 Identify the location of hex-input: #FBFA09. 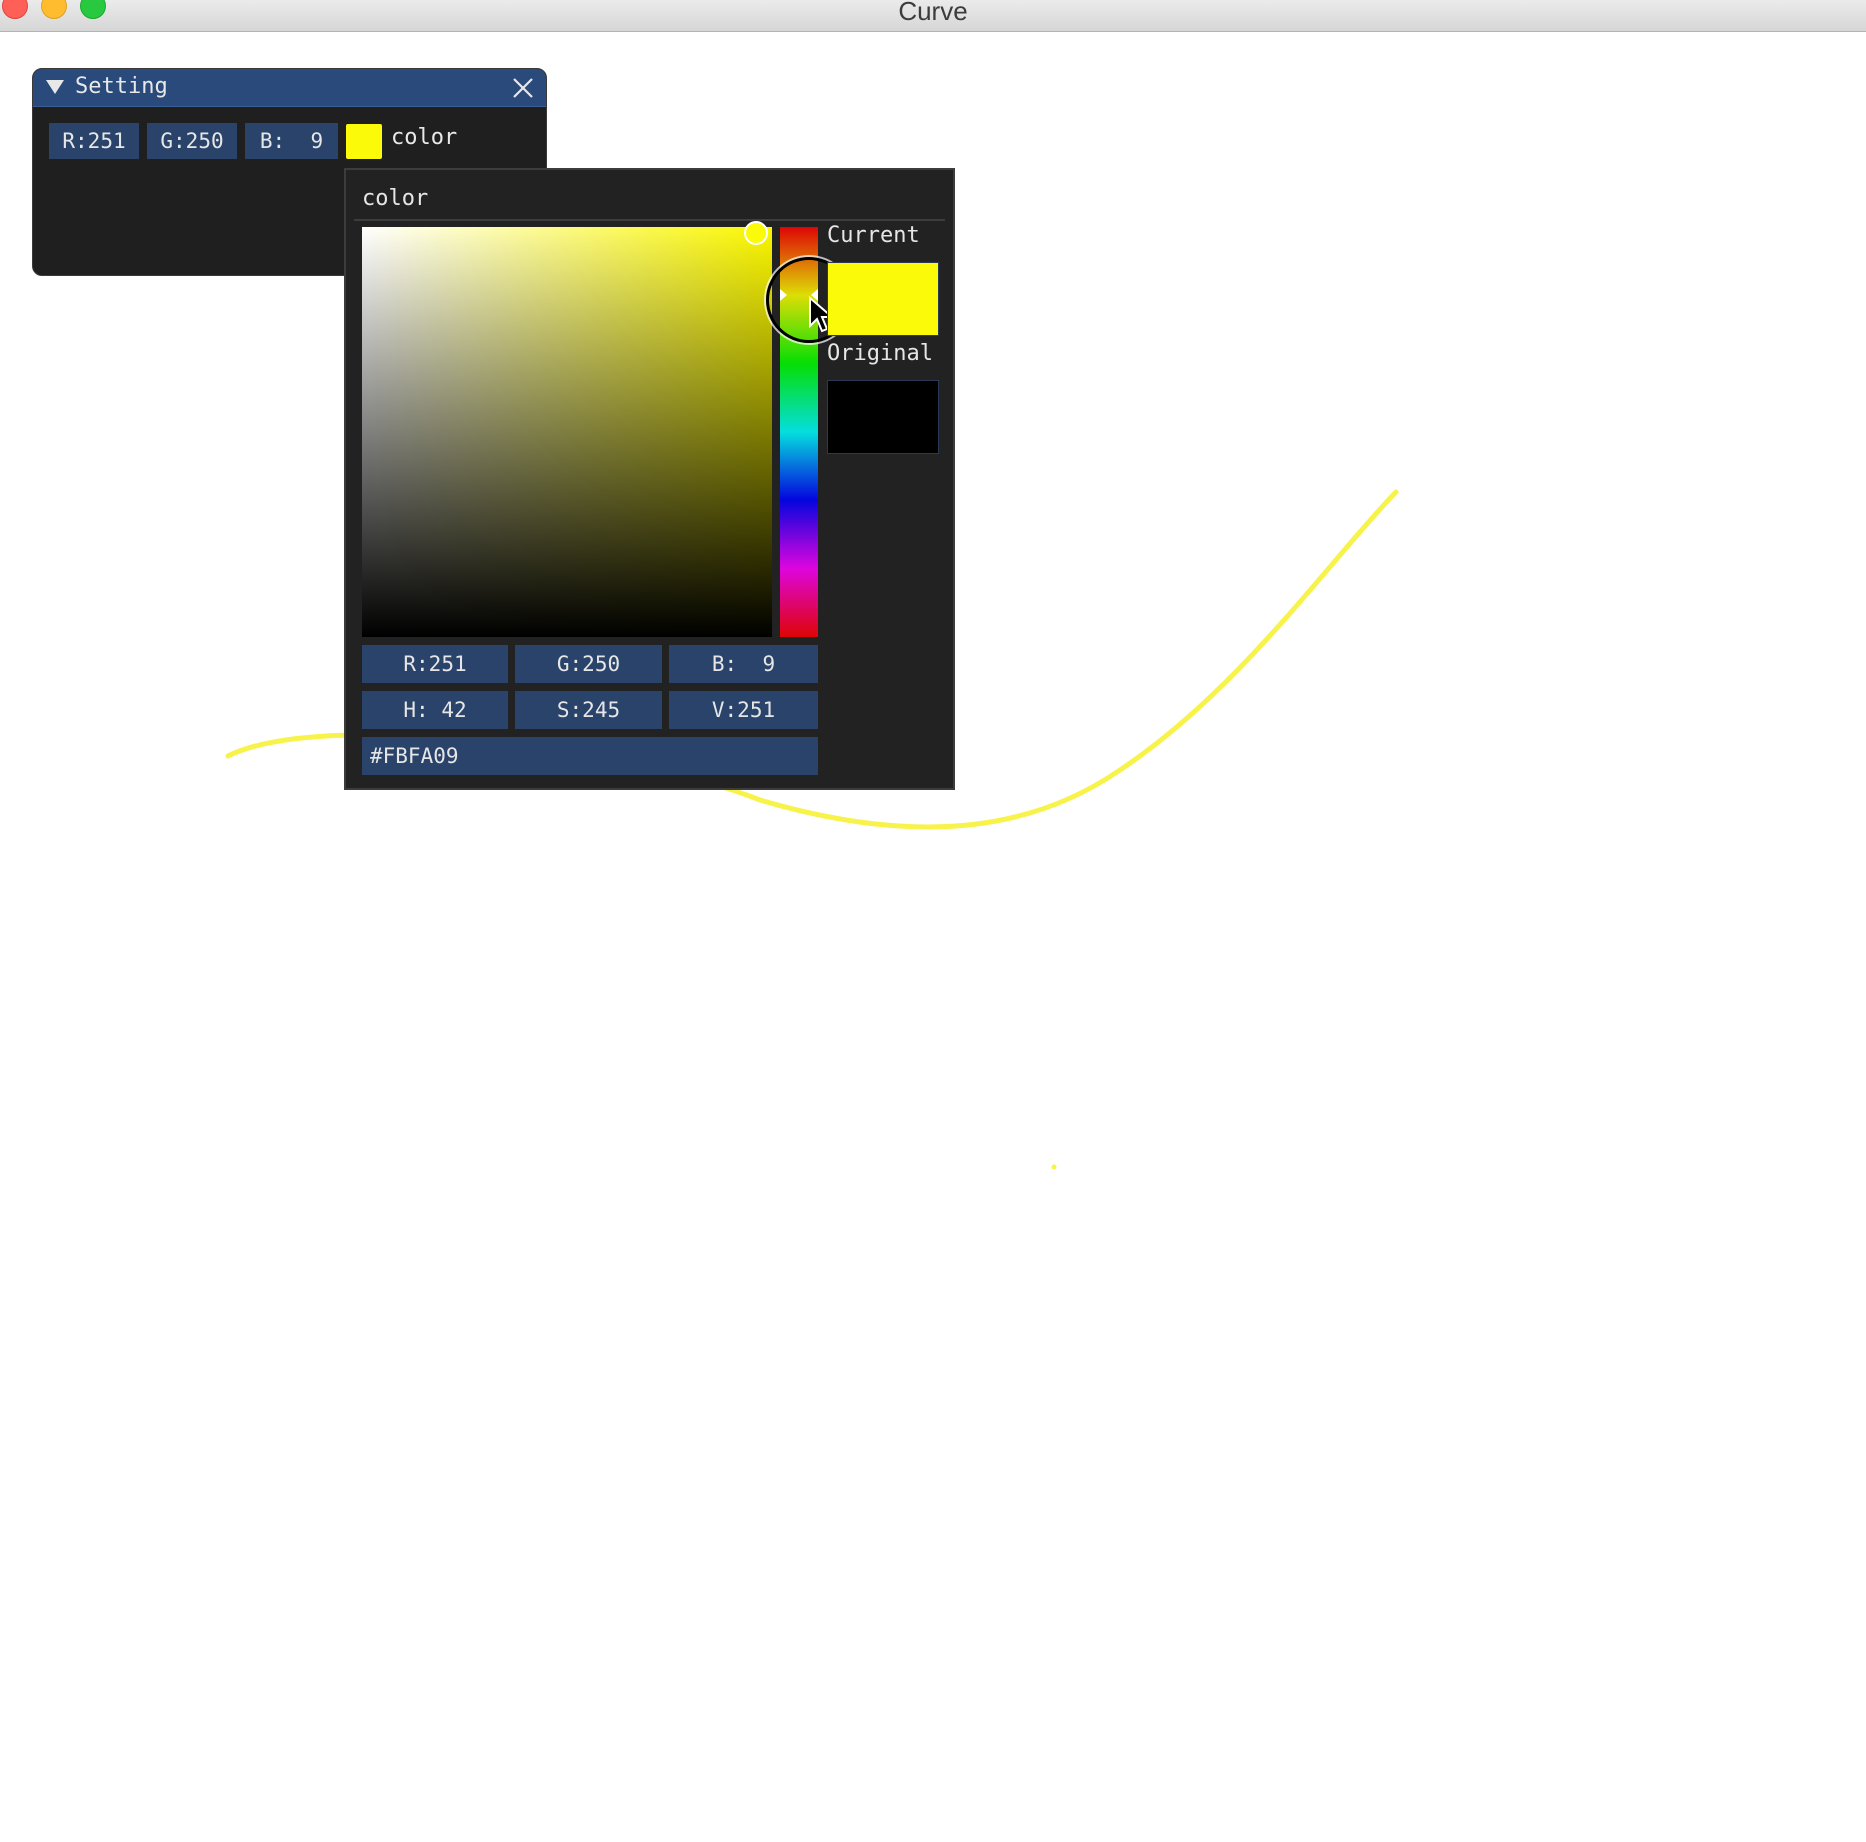
(590, 756).